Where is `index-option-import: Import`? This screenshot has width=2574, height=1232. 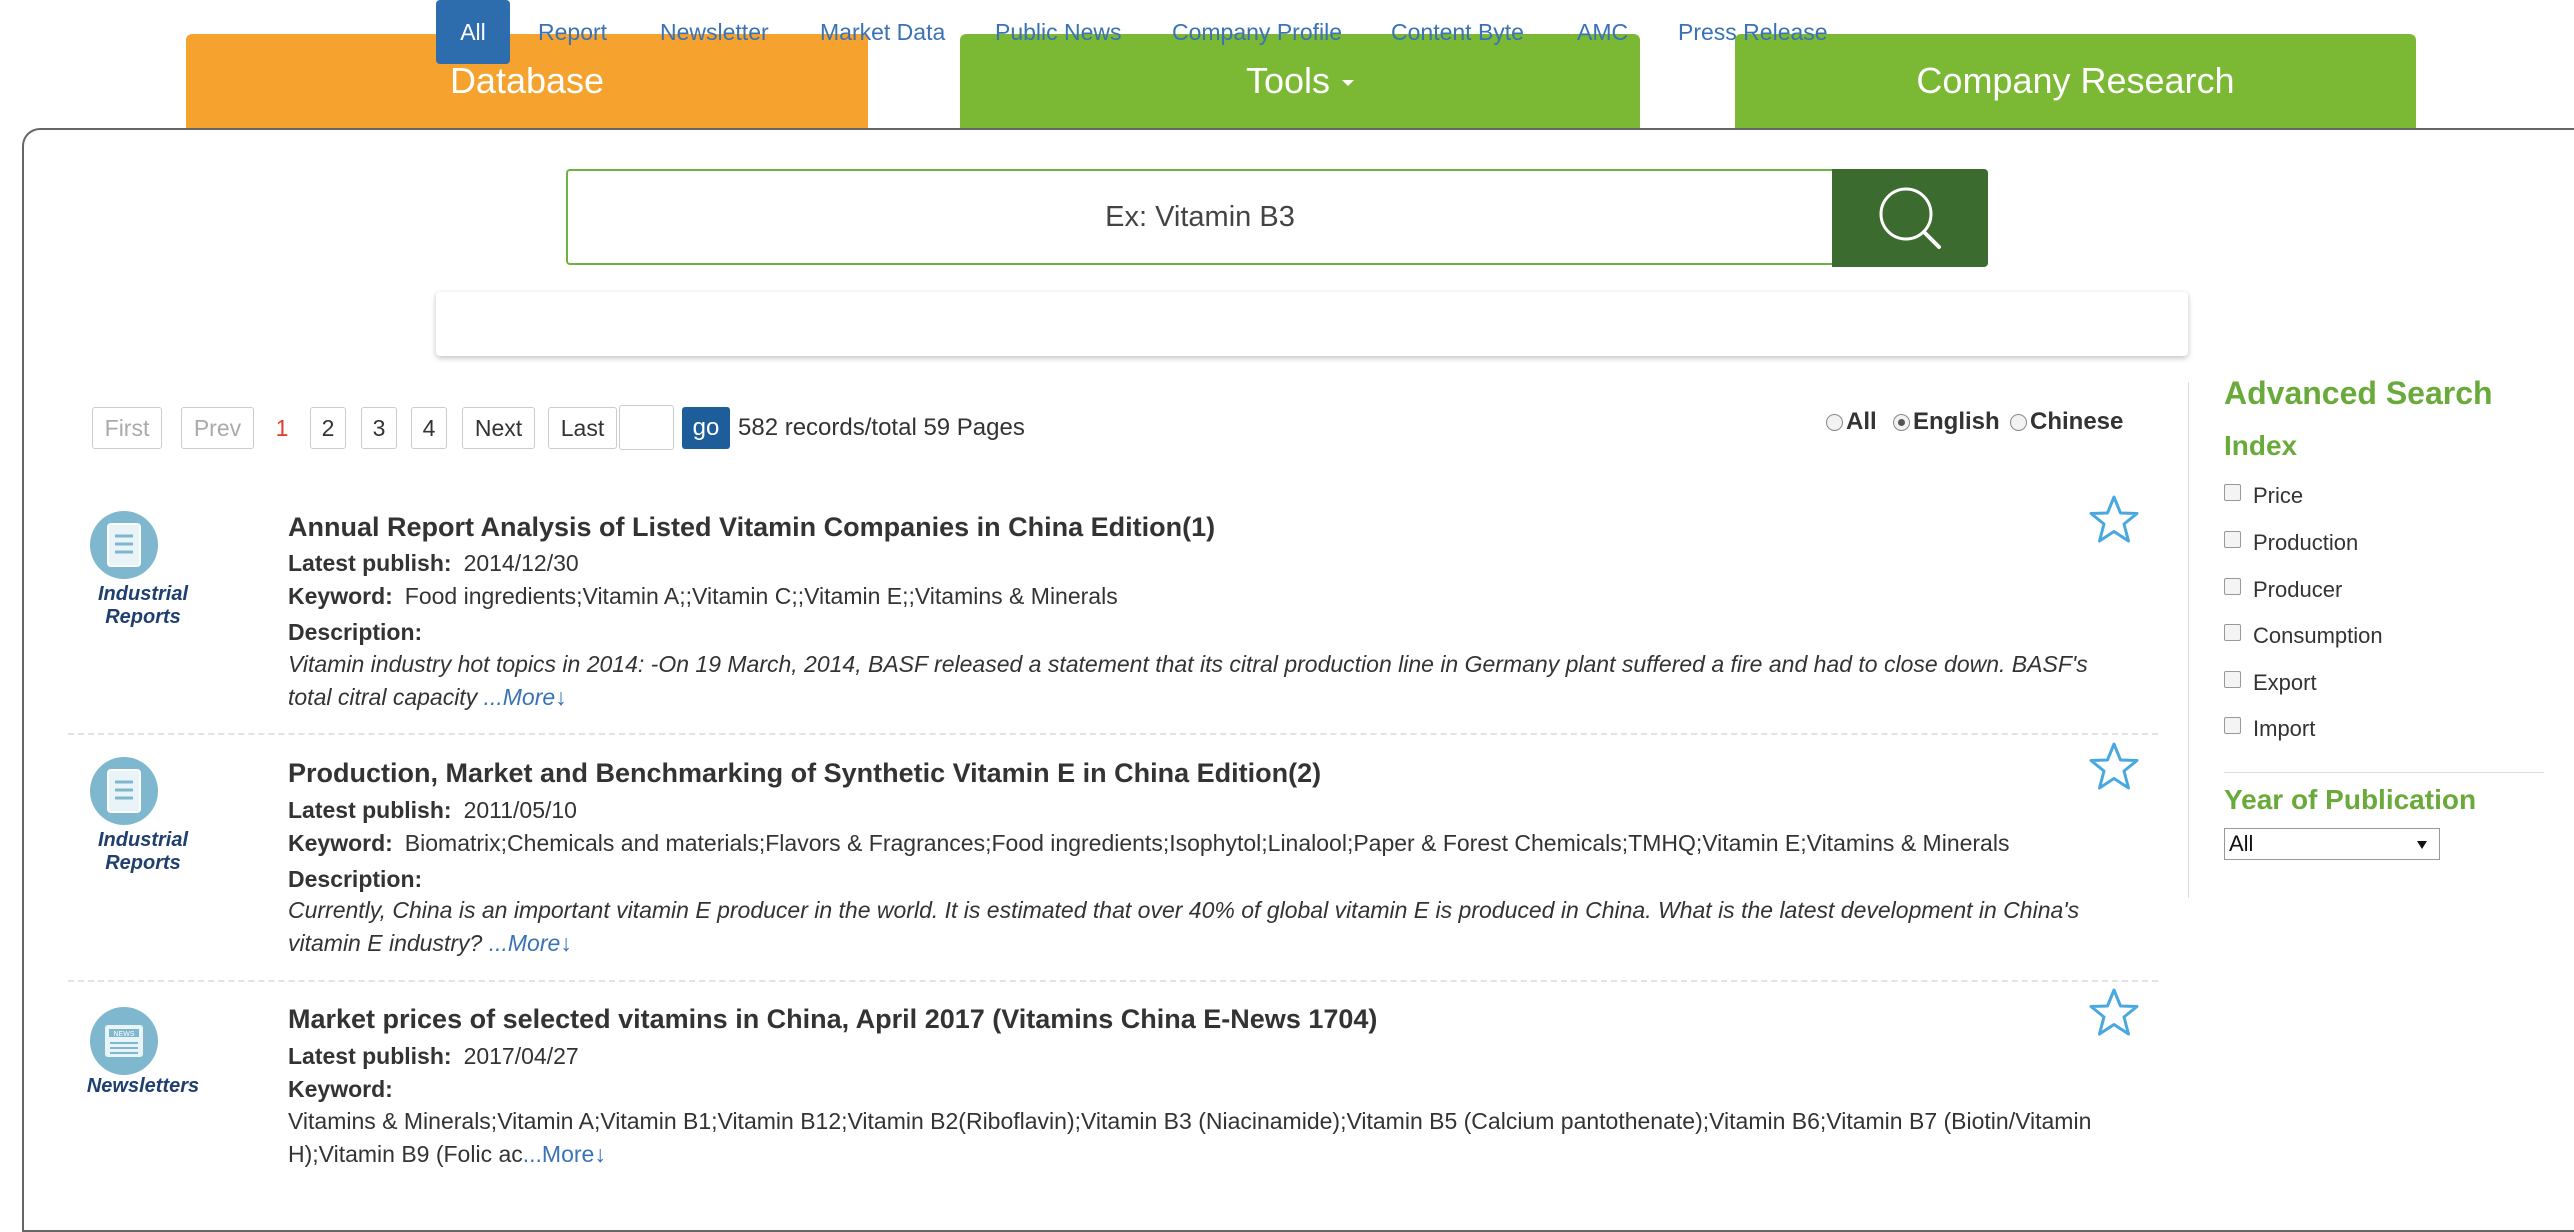 index-option-import: Import is located at coordinates (2269, 729).